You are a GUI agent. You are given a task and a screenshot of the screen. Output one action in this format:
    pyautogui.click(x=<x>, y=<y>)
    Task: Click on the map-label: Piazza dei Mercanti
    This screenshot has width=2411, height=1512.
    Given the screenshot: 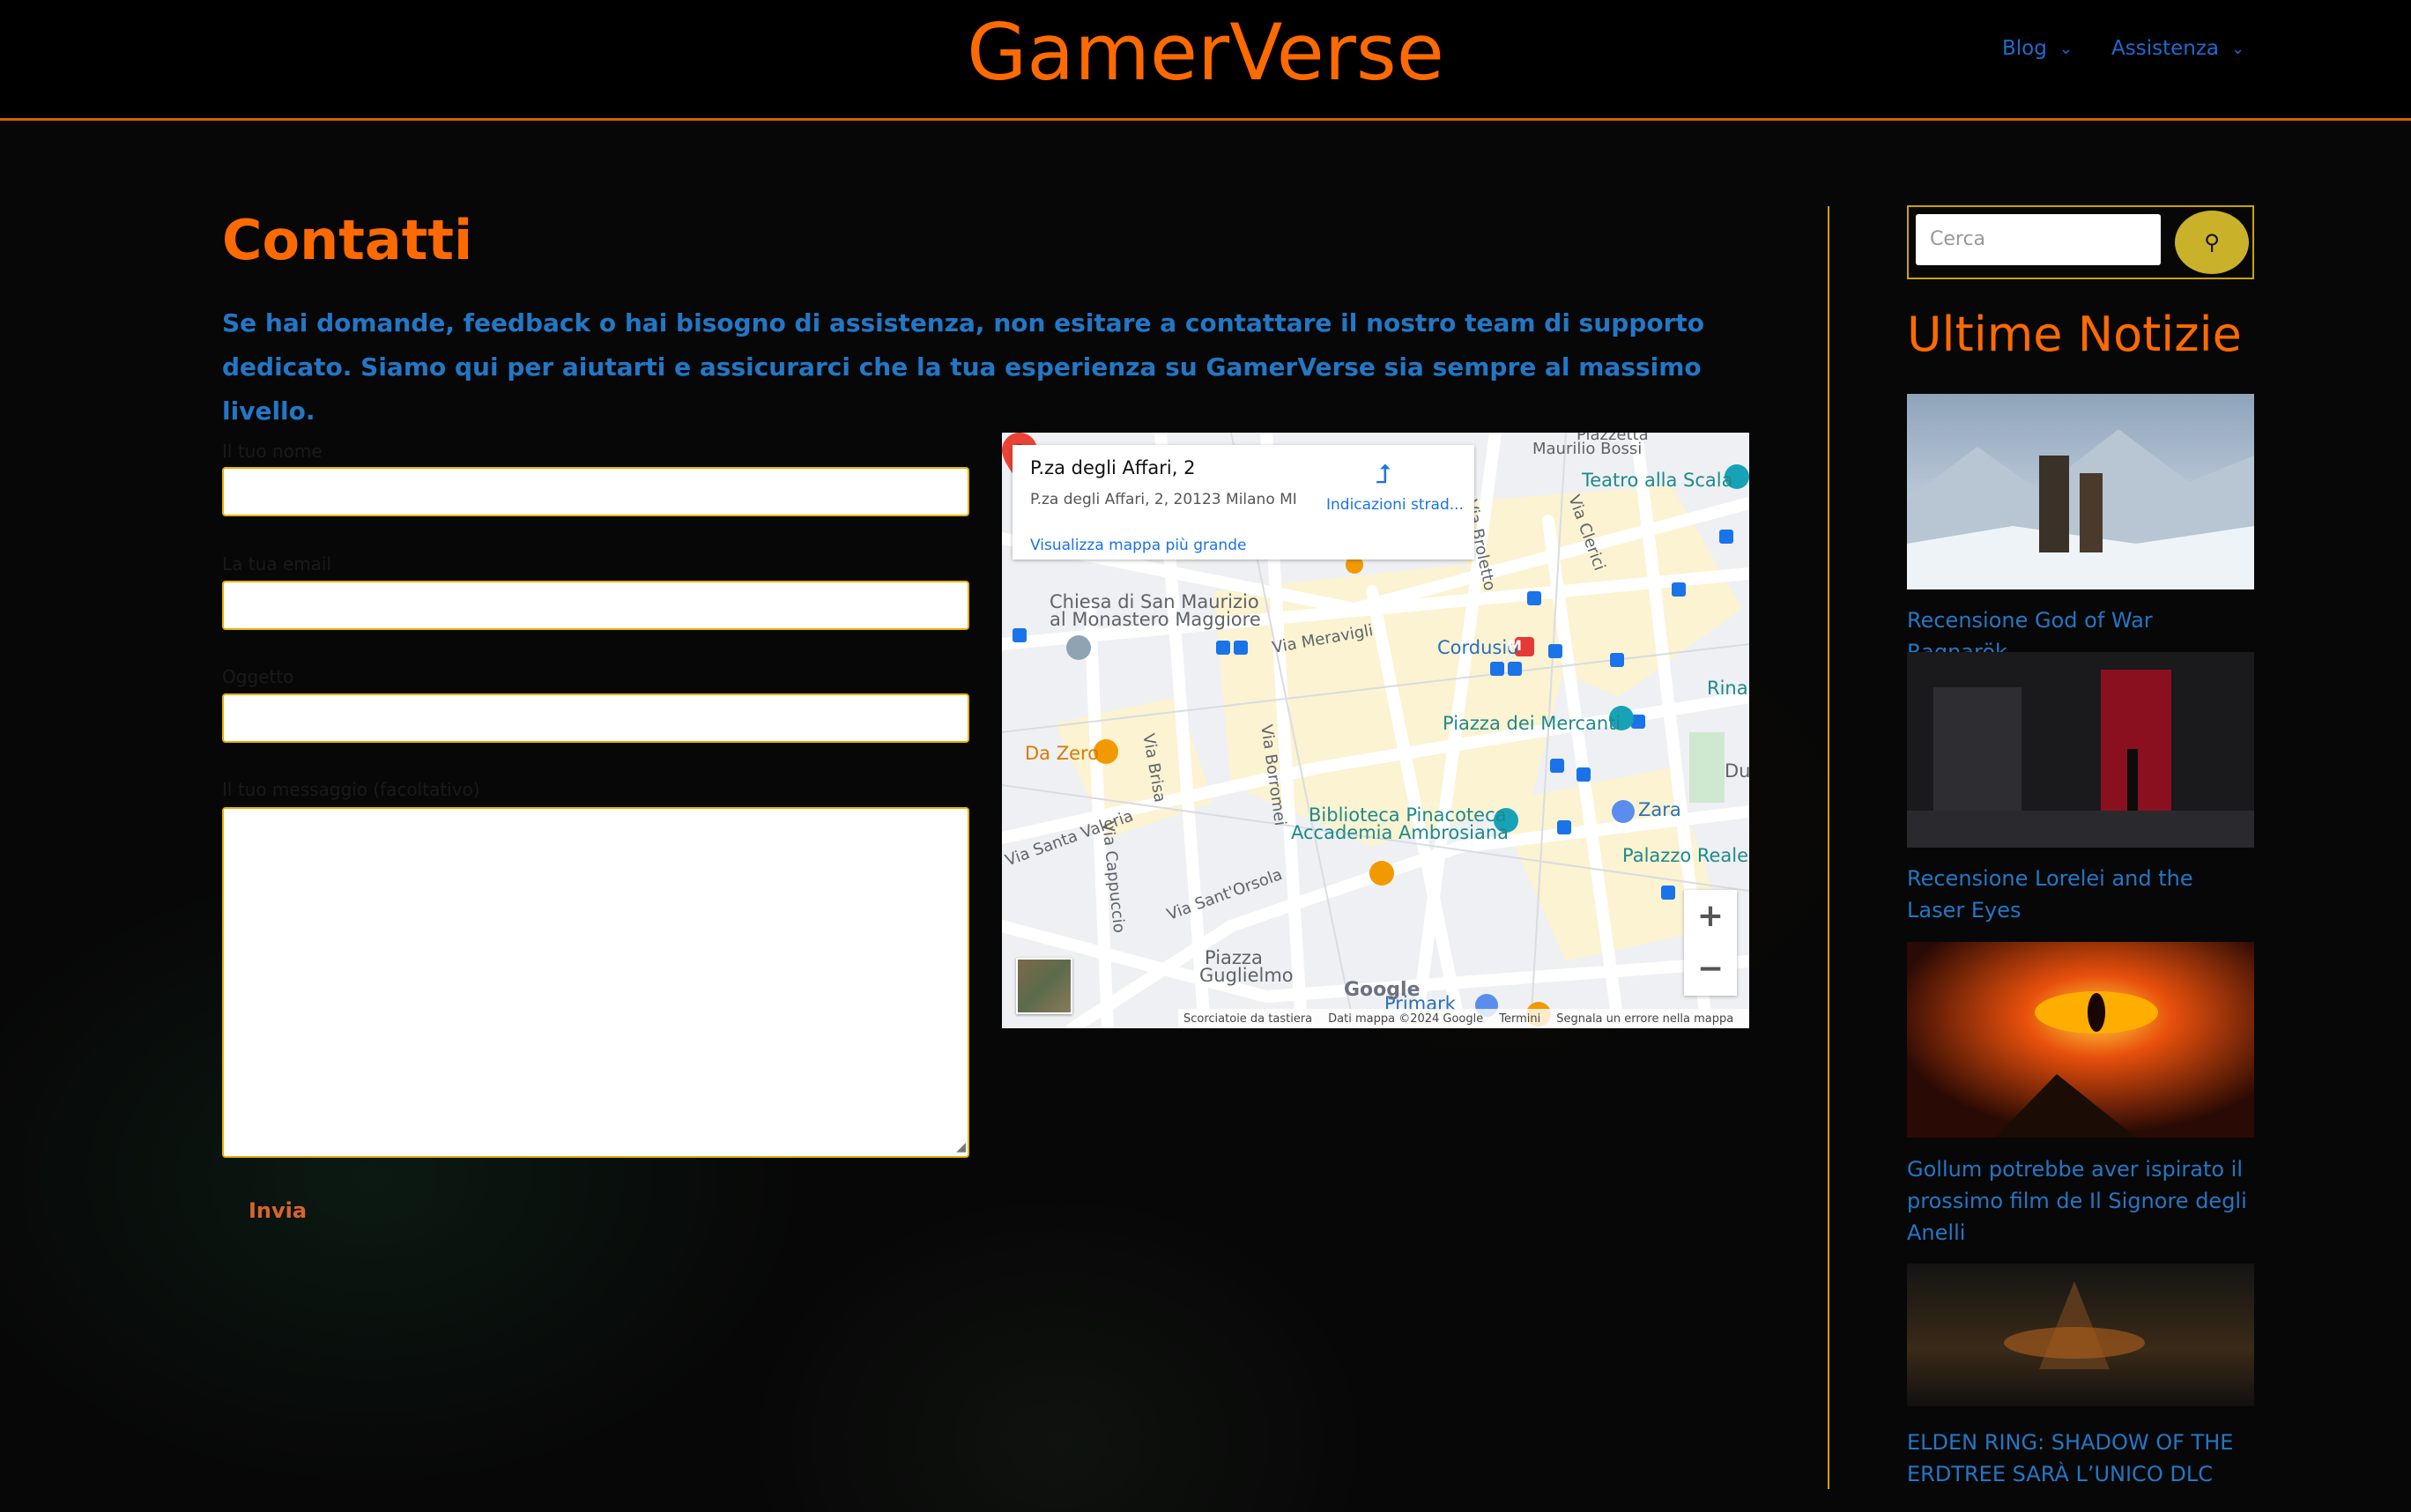 What is the action you would take?
    pyautogui.click(x=1532, y=723)
    